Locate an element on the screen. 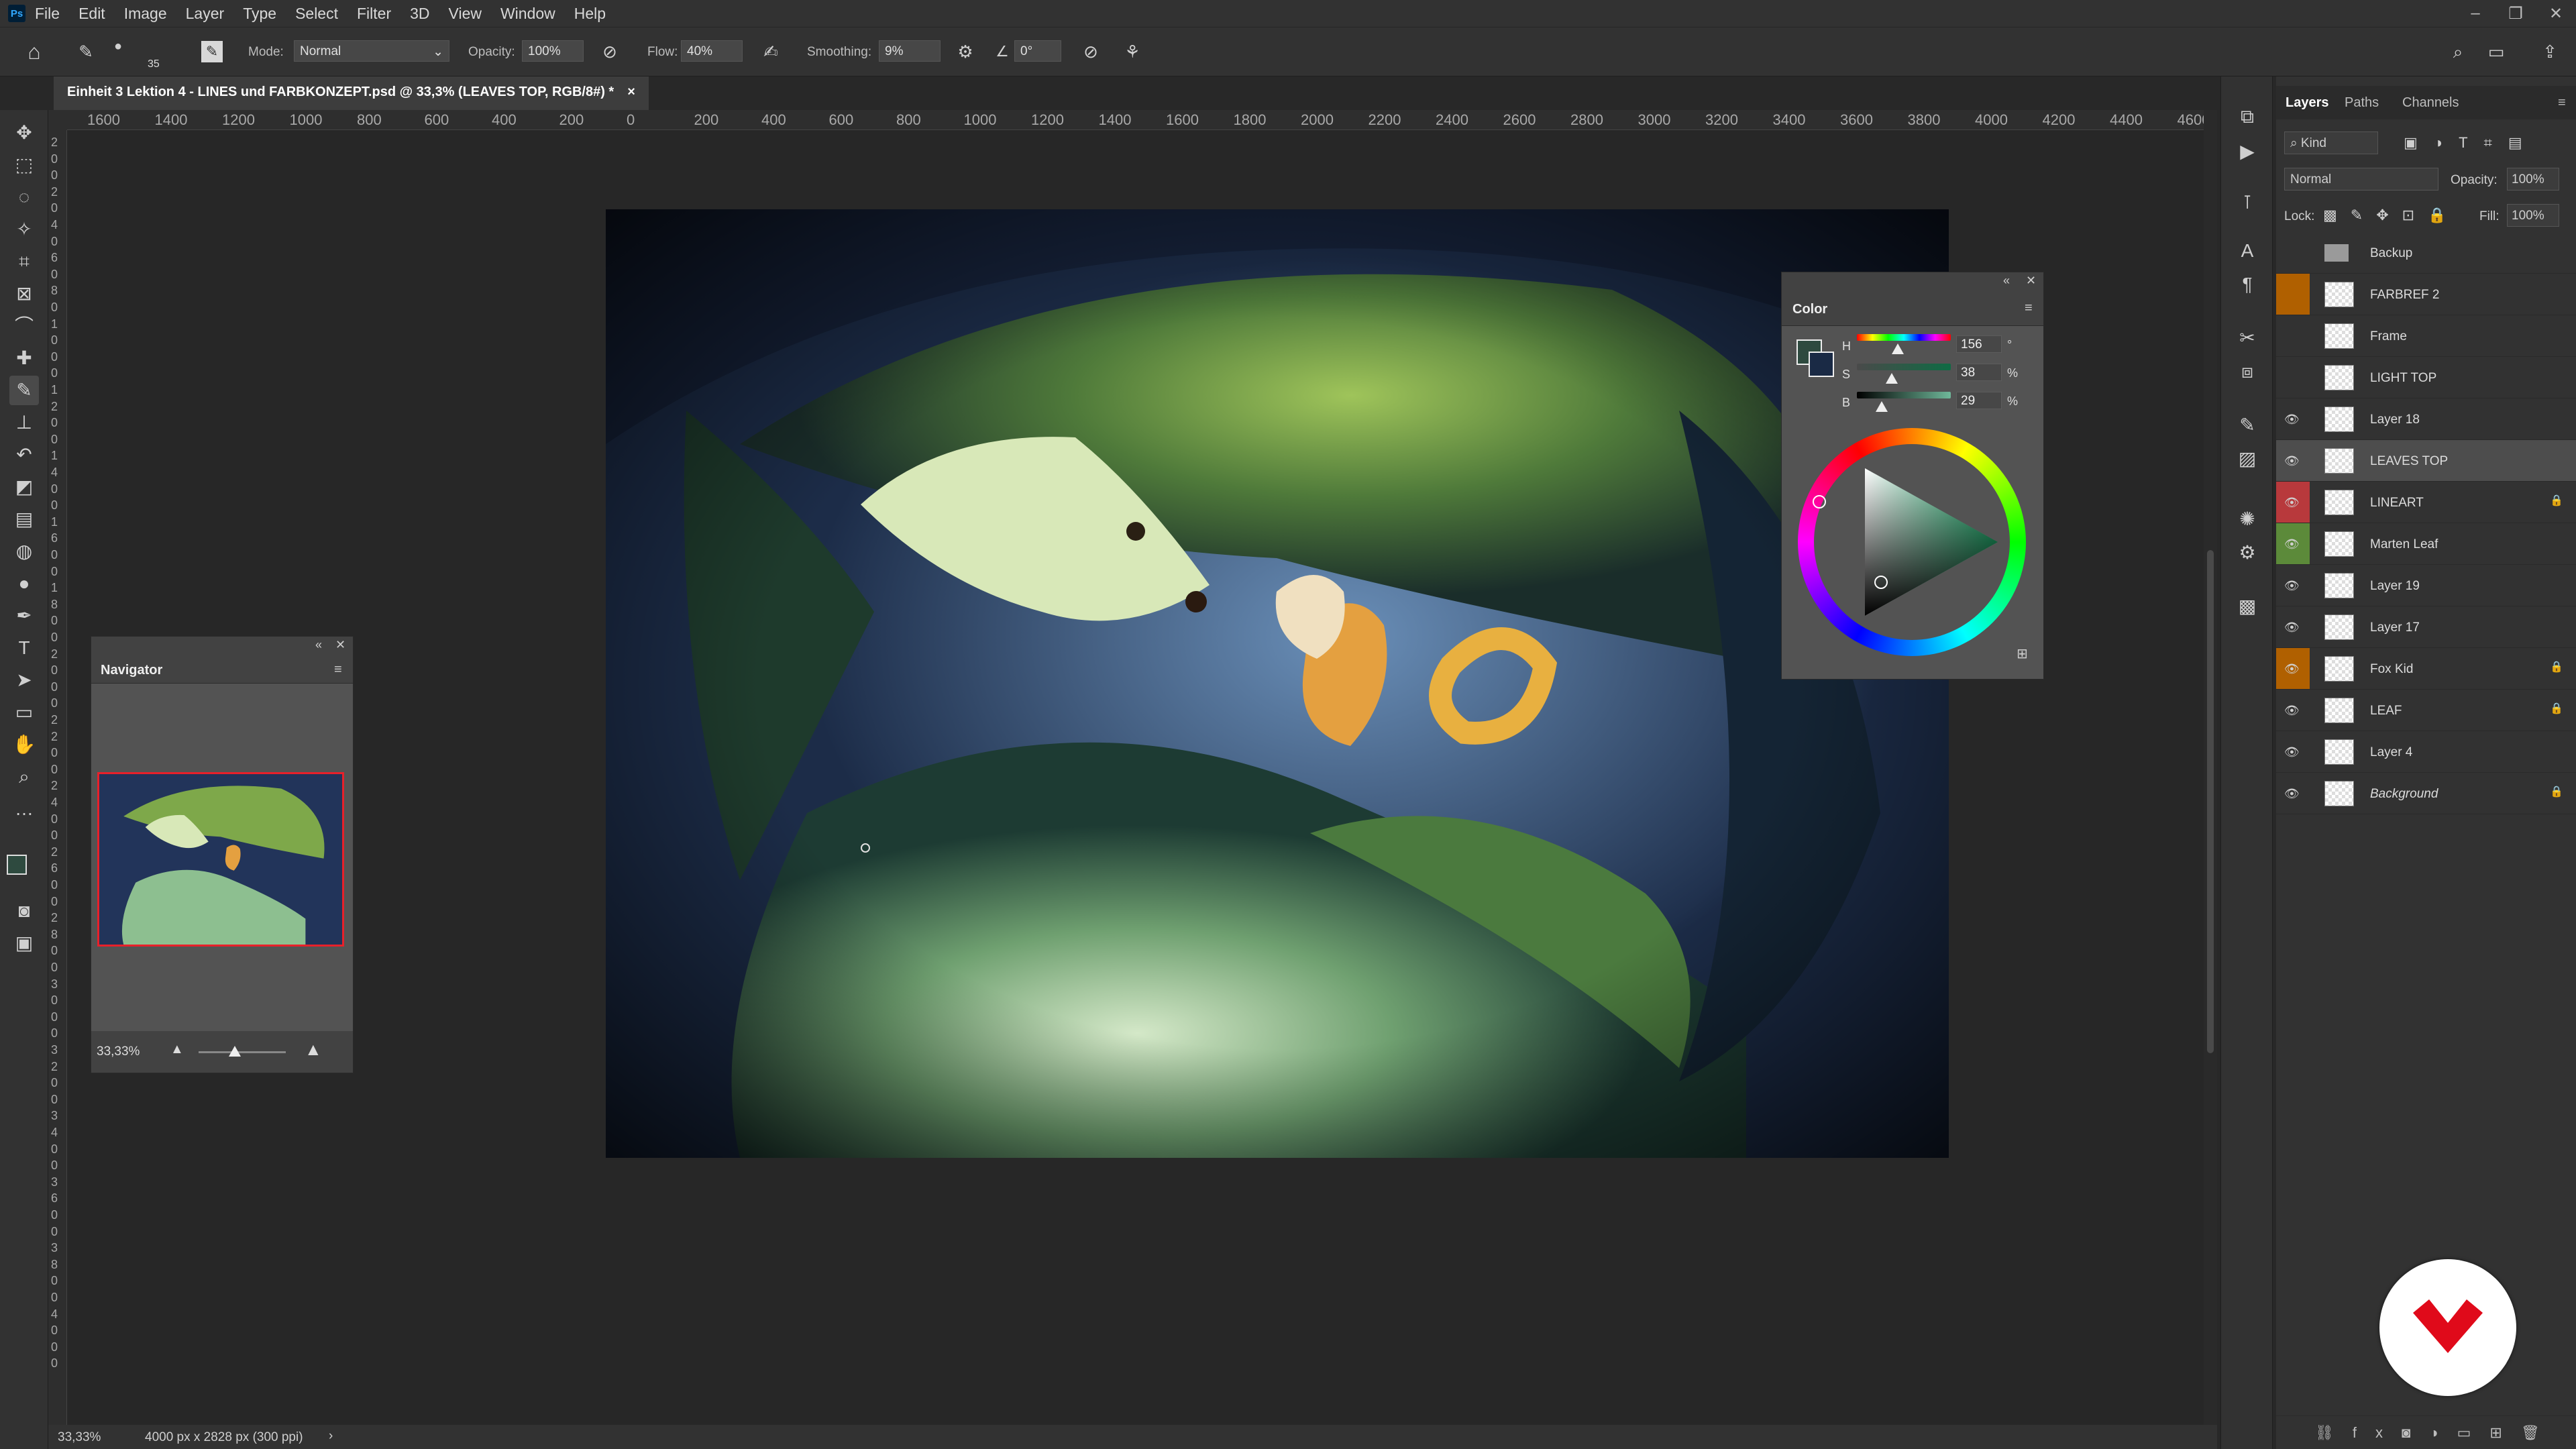  layer-row: 👁 LEAF 🔒 is located at coordinates (2426, 710).